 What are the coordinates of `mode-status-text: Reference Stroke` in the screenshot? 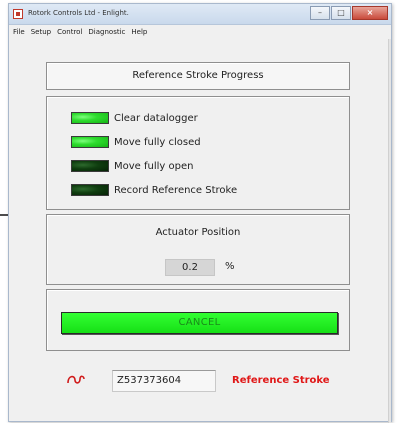 It's located at (281, 380).